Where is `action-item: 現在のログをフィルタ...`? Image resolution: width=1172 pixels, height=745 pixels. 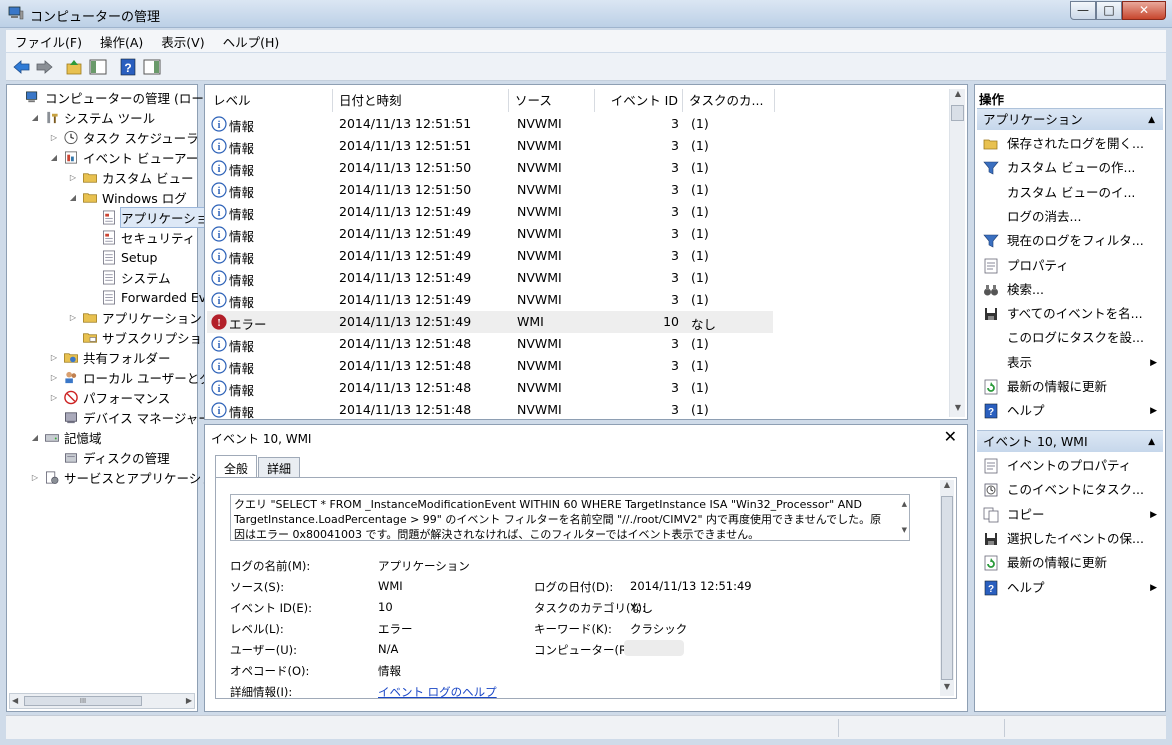 action-item: 現在のログをフィルタ... is located at coordinates (1070, 241).